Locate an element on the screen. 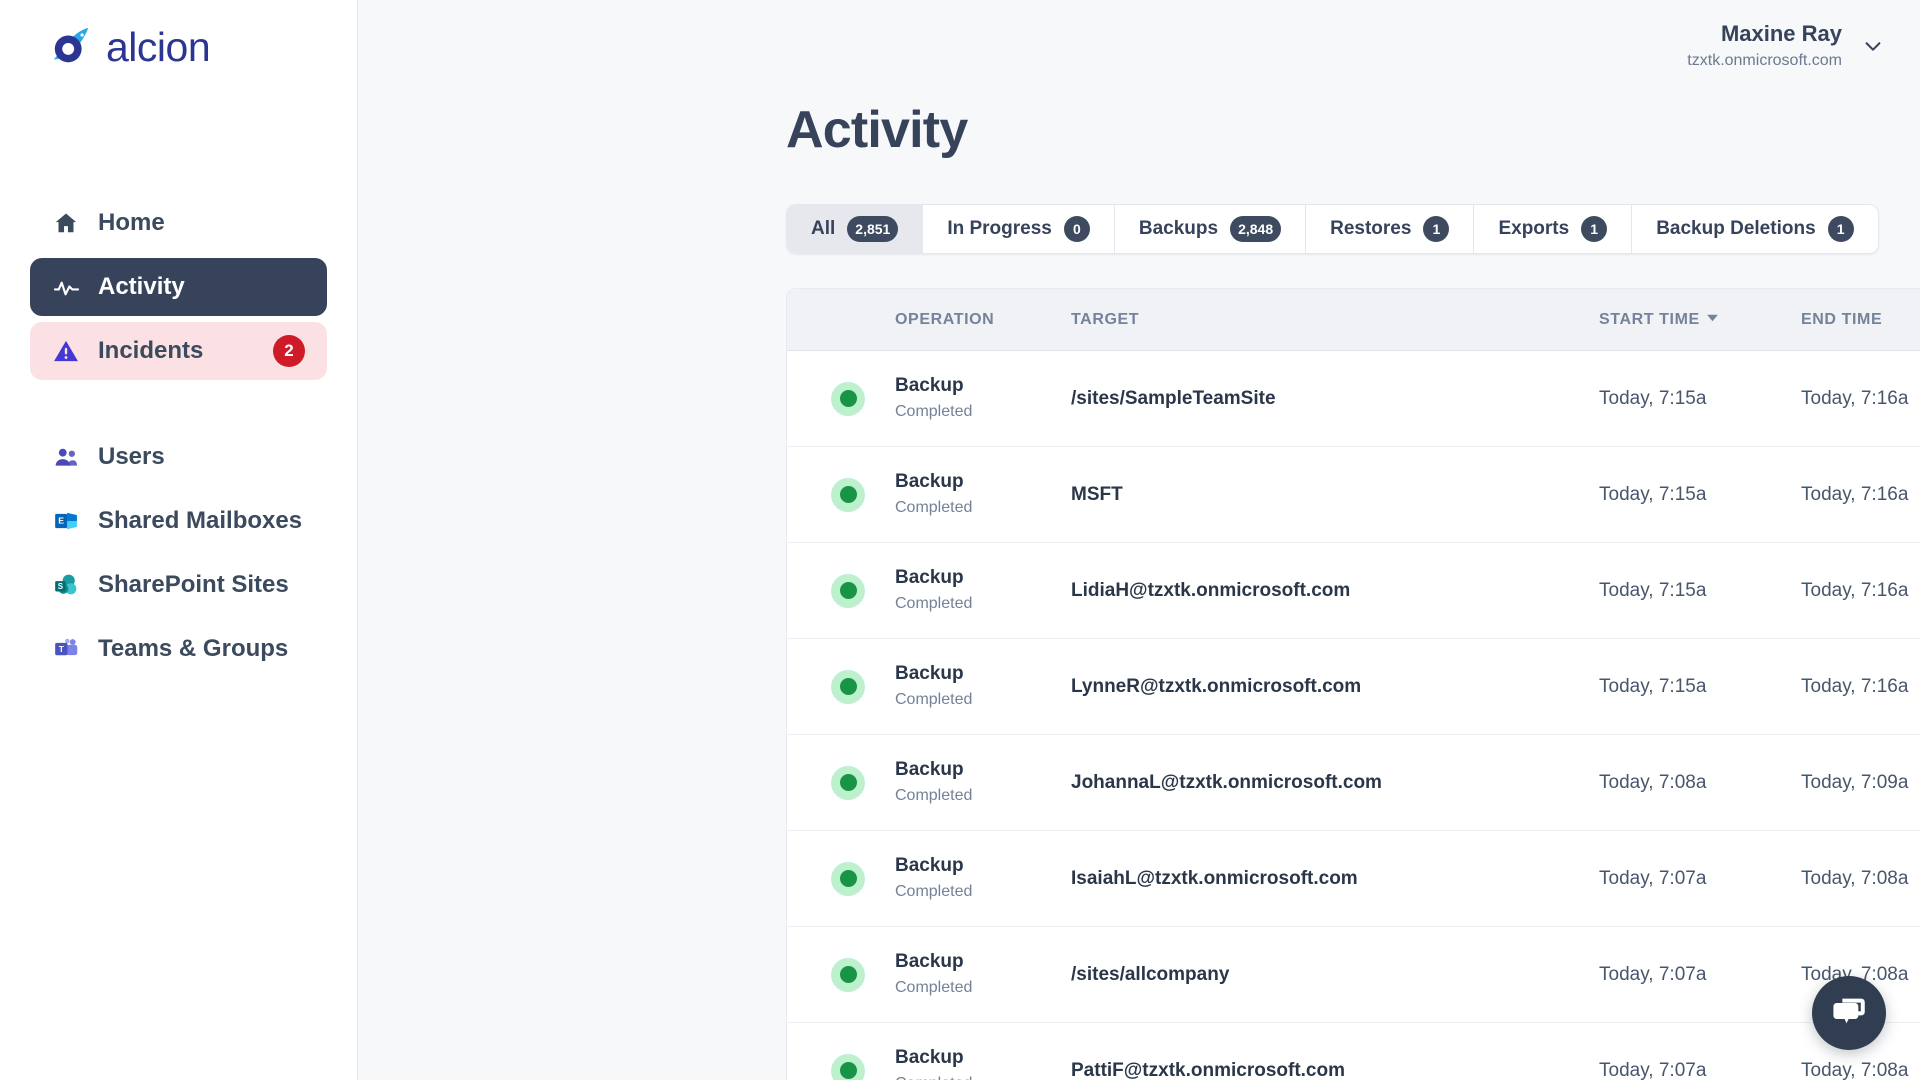  column-header-start-time: START TIME is located at coordinates (1700, 320).